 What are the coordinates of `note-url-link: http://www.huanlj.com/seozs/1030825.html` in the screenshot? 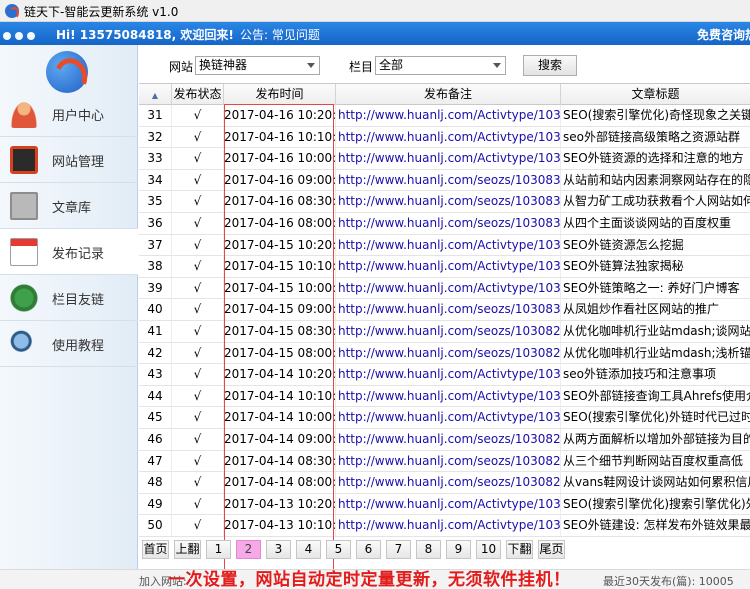 It's located at (448, 483).